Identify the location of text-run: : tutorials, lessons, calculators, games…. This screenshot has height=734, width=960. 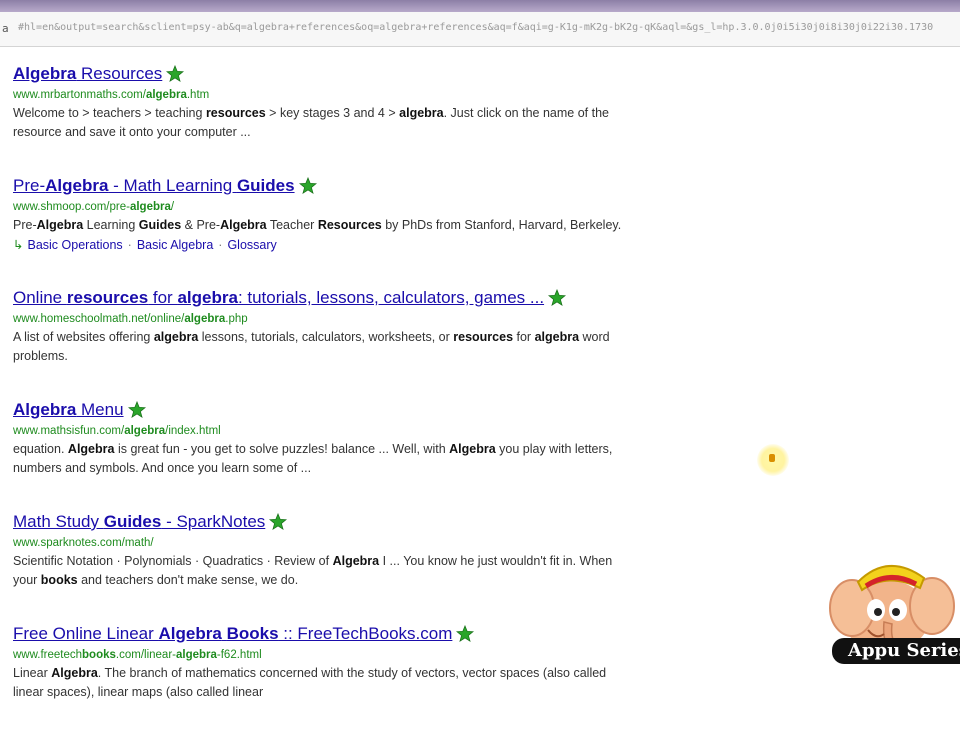
(391, 297).